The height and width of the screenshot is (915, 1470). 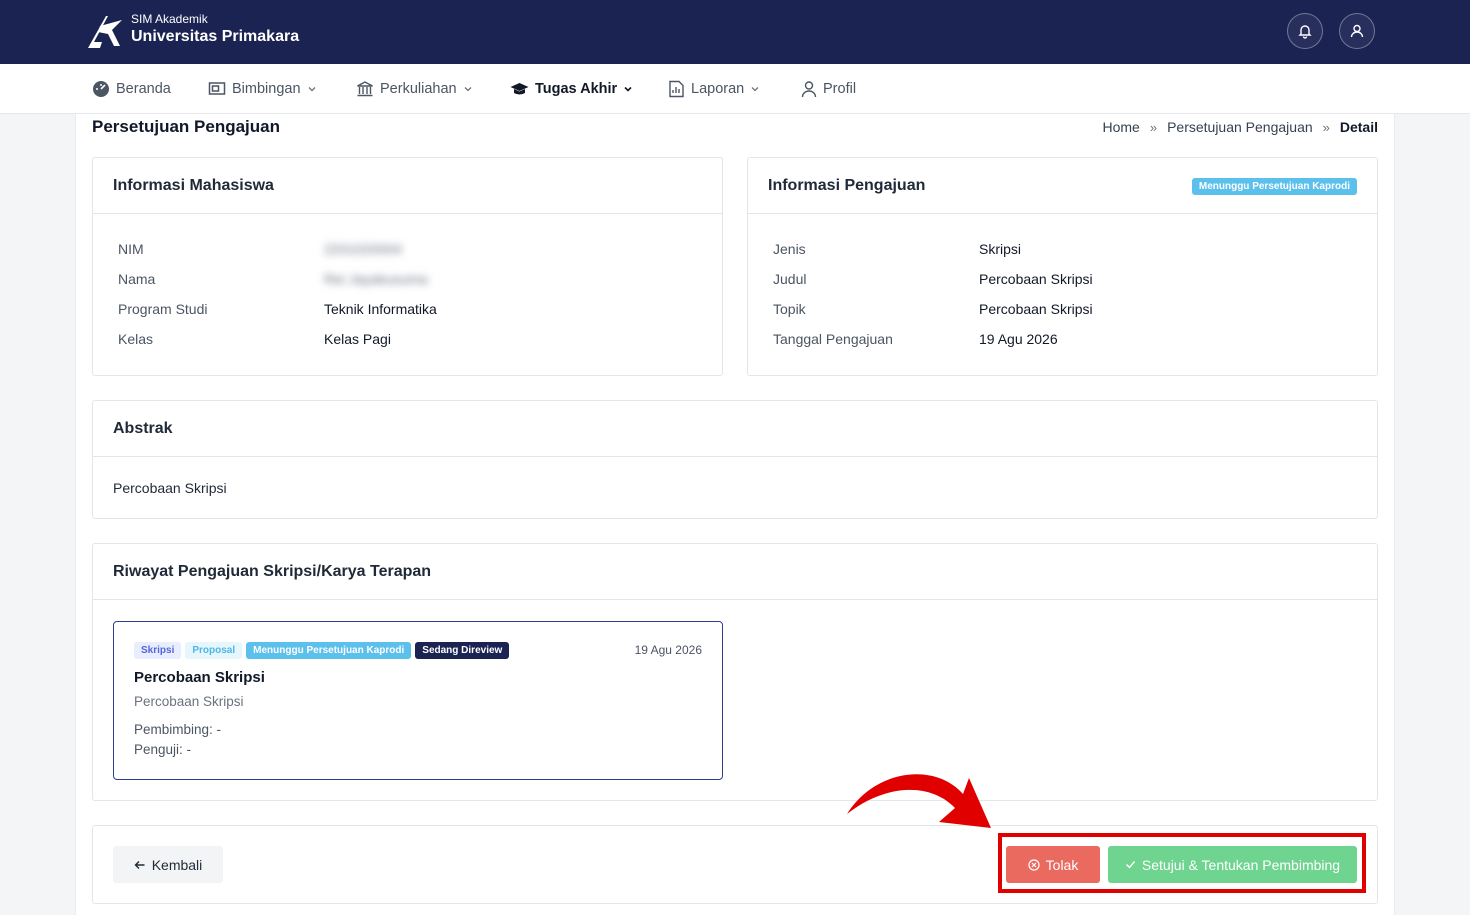 What do you see at coordinates (131, 249) in the screenshot?
I see `info-label: NIM` at bounding box center [131, 249].